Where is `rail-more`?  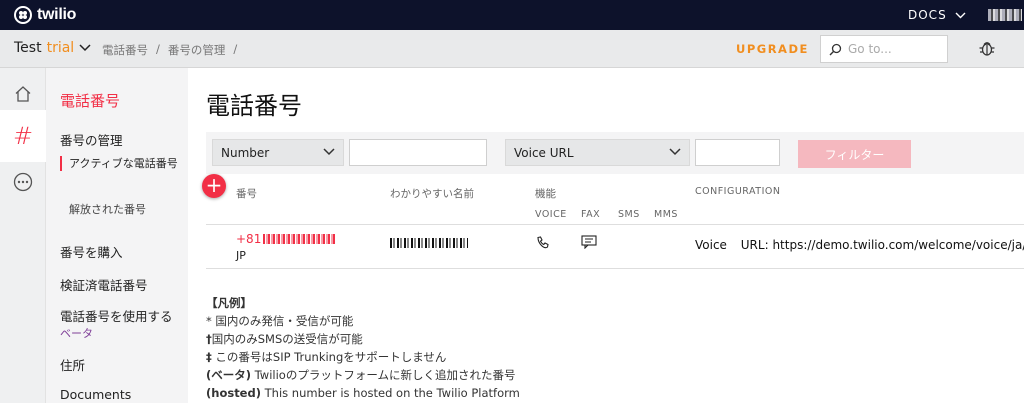 rail-more is located at coordinates (23, 182).